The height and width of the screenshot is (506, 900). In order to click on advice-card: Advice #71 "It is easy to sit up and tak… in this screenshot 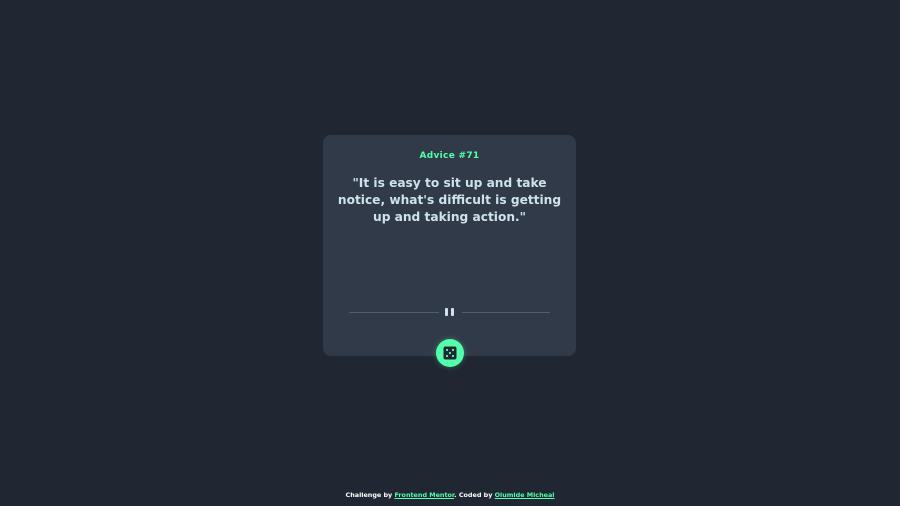, I will do `click(449, 245)`.